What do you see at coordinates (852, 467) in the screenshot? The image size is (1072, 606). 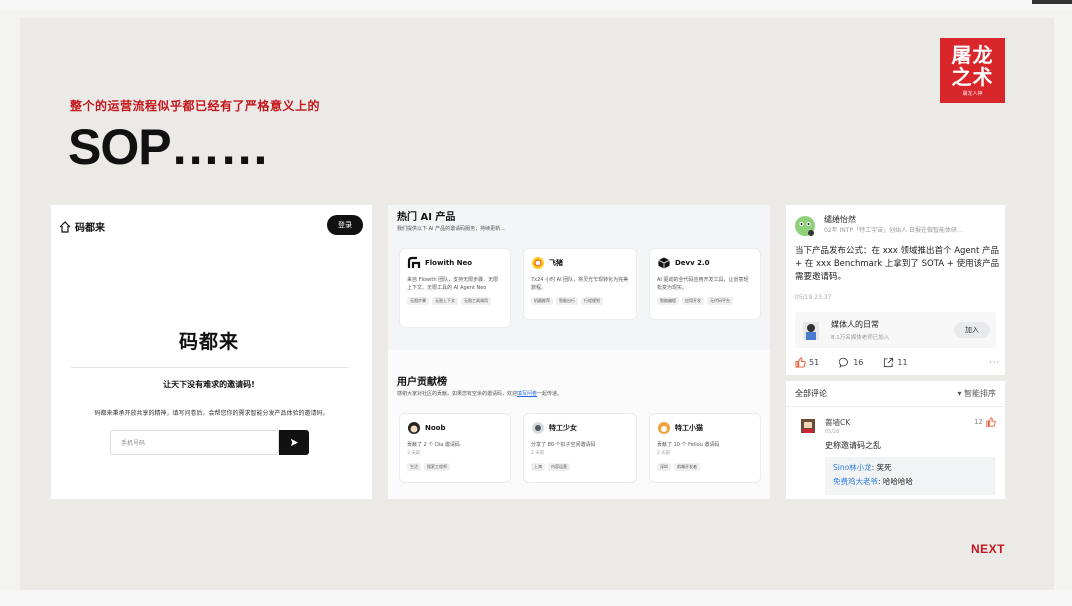 I see `reply-author: Sino林小龙` at bounding box center [852, 467].